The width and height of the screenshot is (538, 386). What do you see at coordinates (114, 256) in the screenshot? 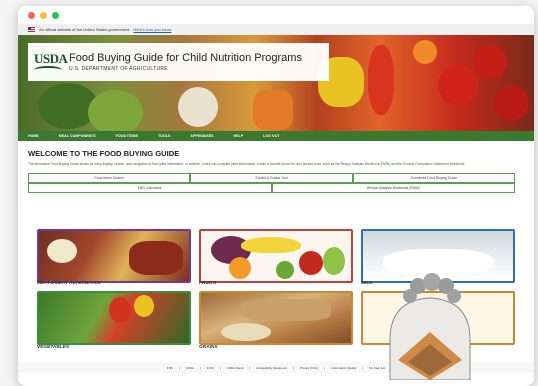
I see `meats-card` at bounding box center [114, 256].